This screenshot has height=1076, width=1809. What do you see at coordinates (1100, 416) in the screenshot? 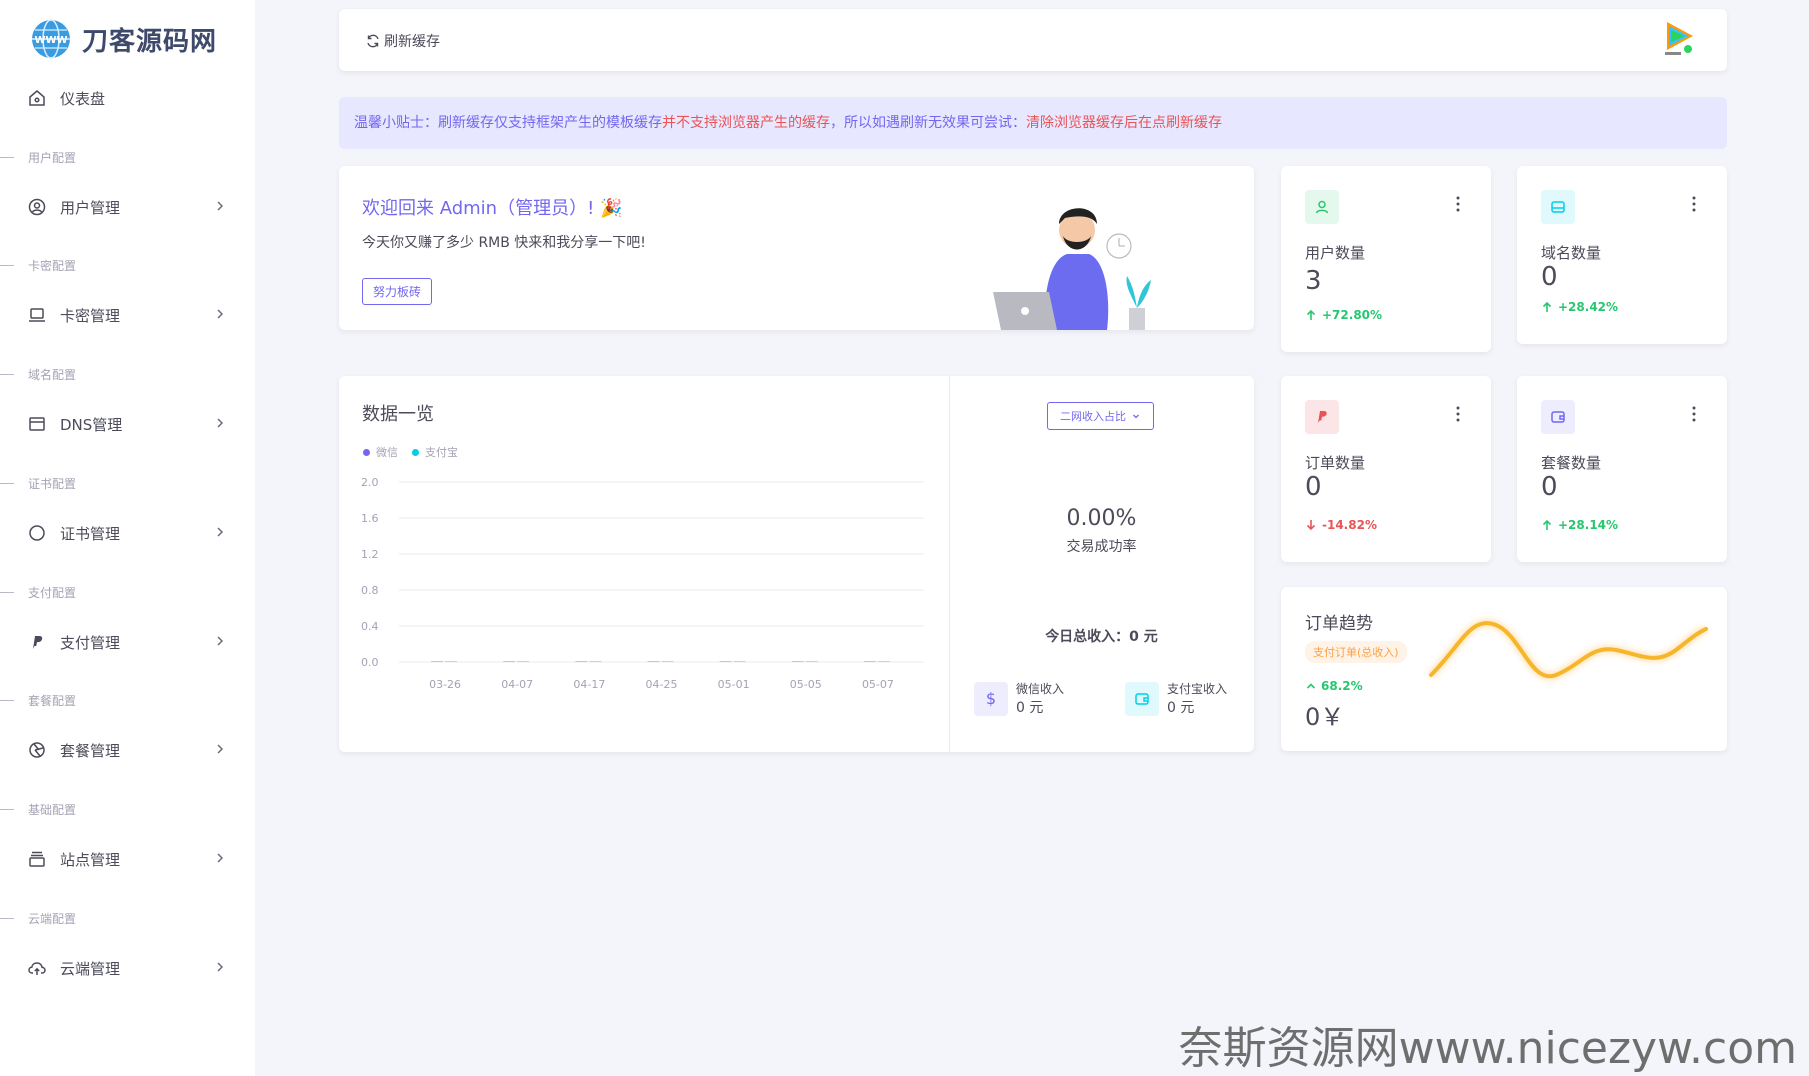
I see `income-ratio-select: 二网收入占比` at bounding box center [1100, 416].